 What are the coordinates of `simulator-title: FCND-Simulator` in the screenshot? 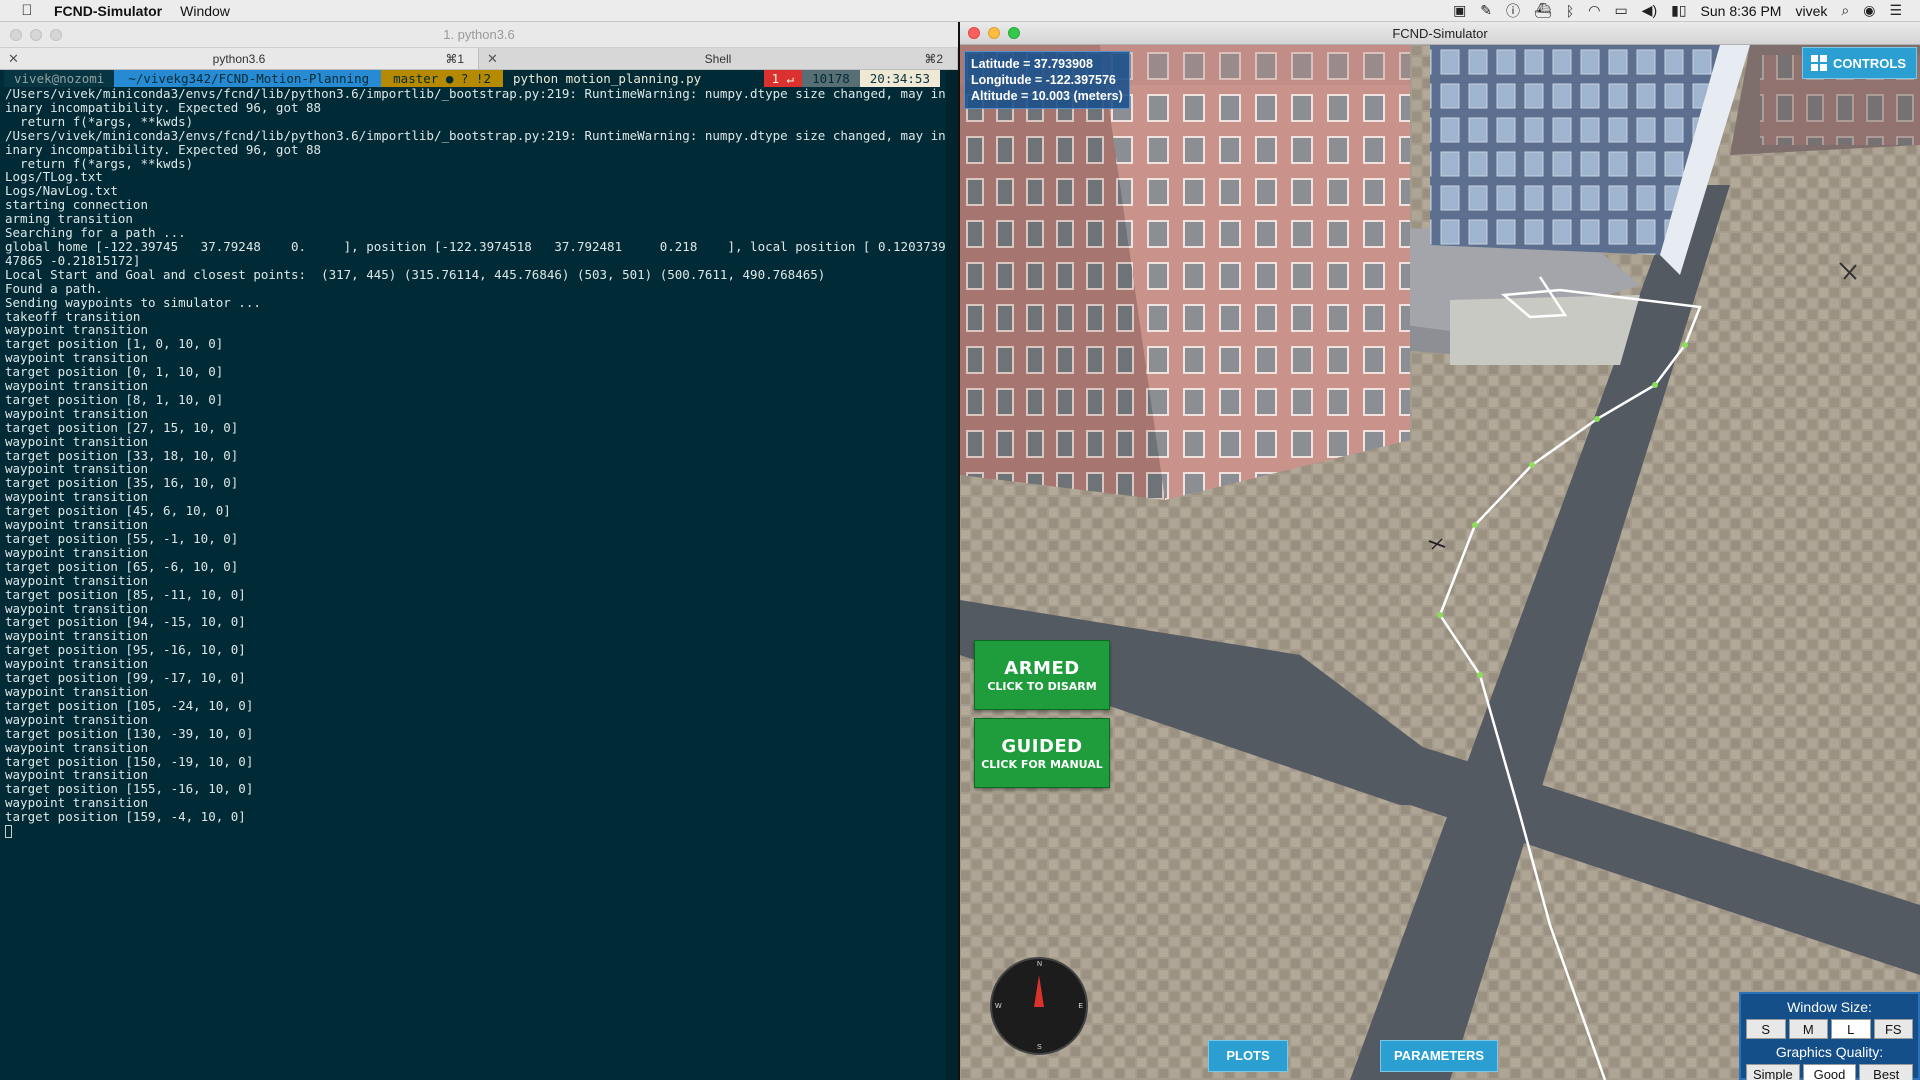 It's located at (1440, 33).